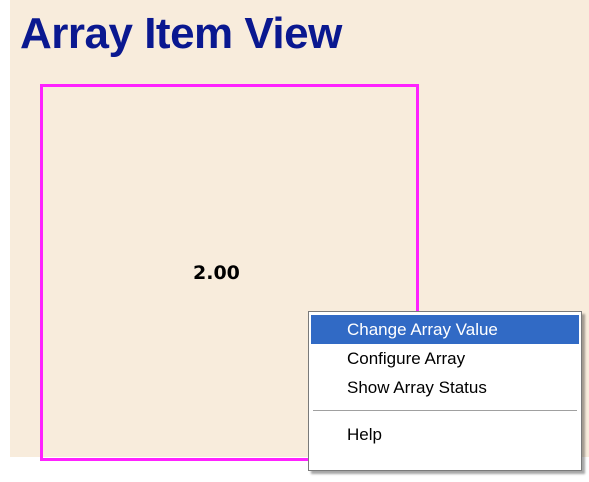  I want to click on array-item-value: 2.00, so click(216, 273).